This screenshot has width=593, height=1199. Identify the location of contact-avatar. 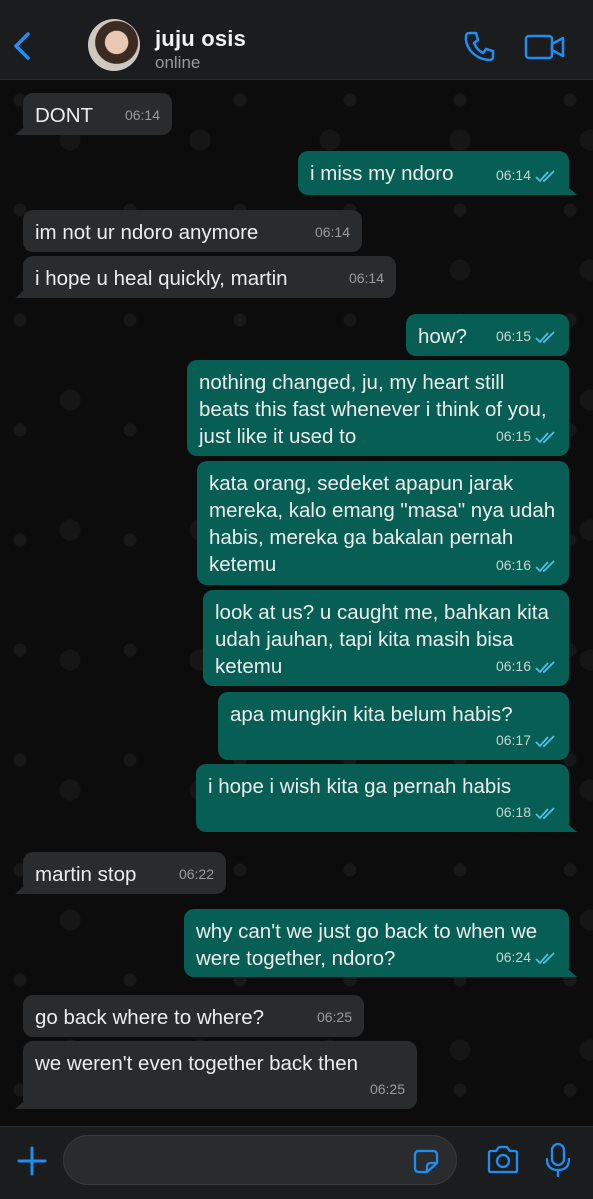
(114, 45).